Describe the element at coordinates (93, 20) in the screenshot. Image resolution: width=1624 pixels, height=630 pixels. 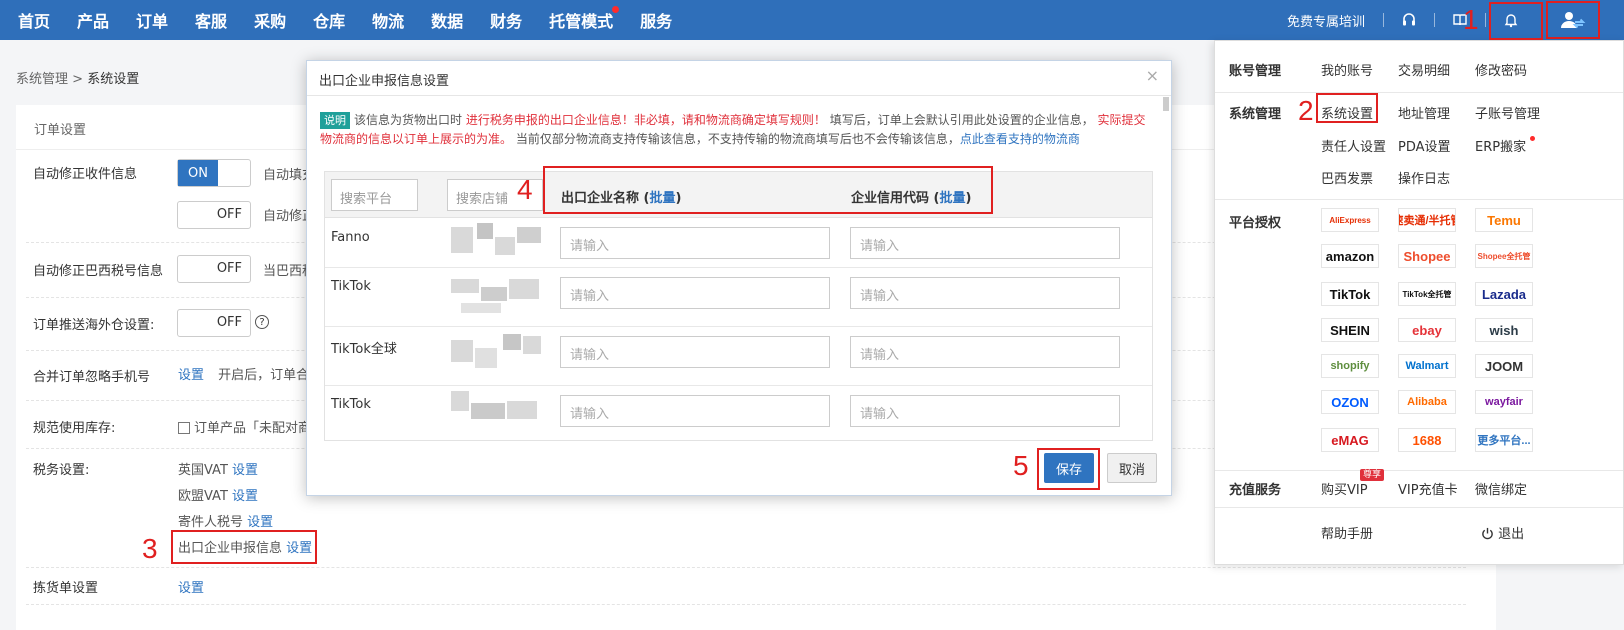
I see `nav-products: 产品` at that location.